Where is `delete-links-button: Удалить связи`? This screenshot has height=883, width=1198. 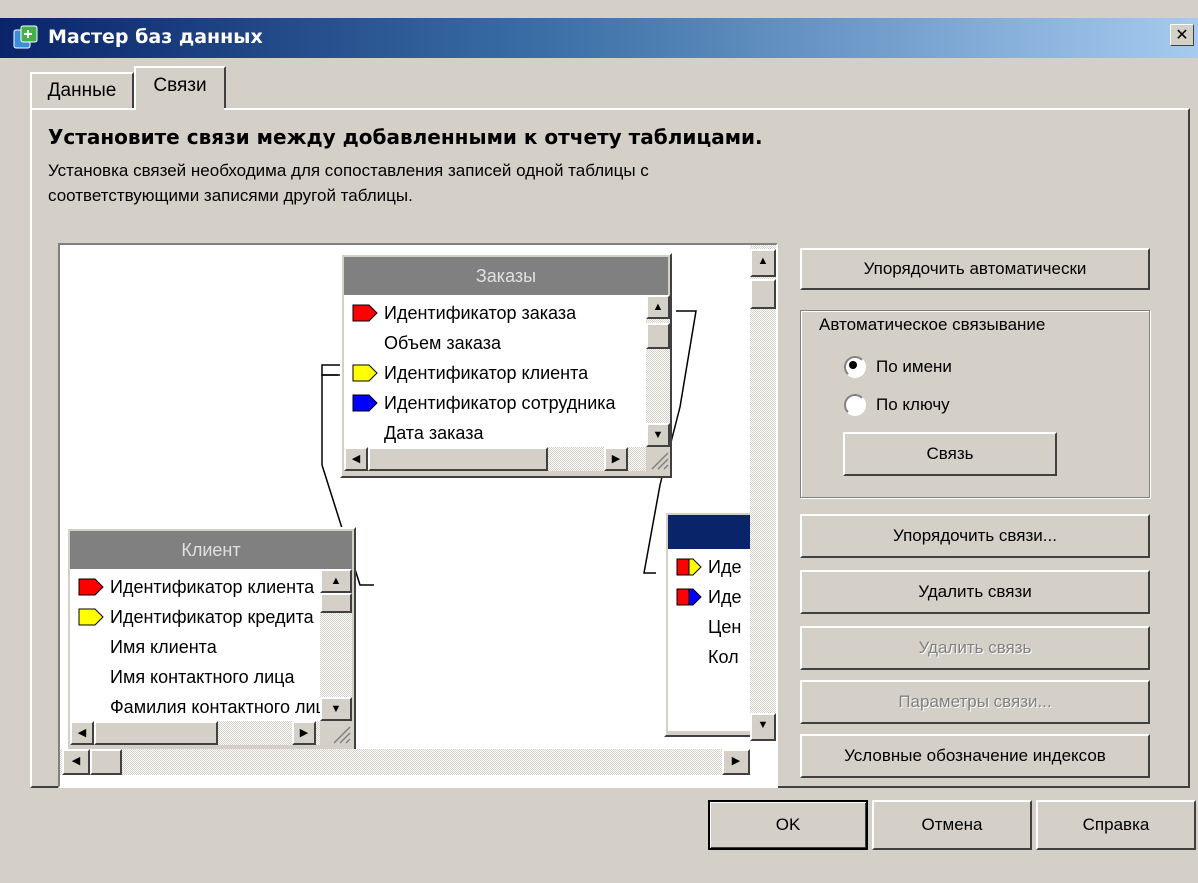
delete-links-button: Удалить связи is located at coordinates (975, 592).